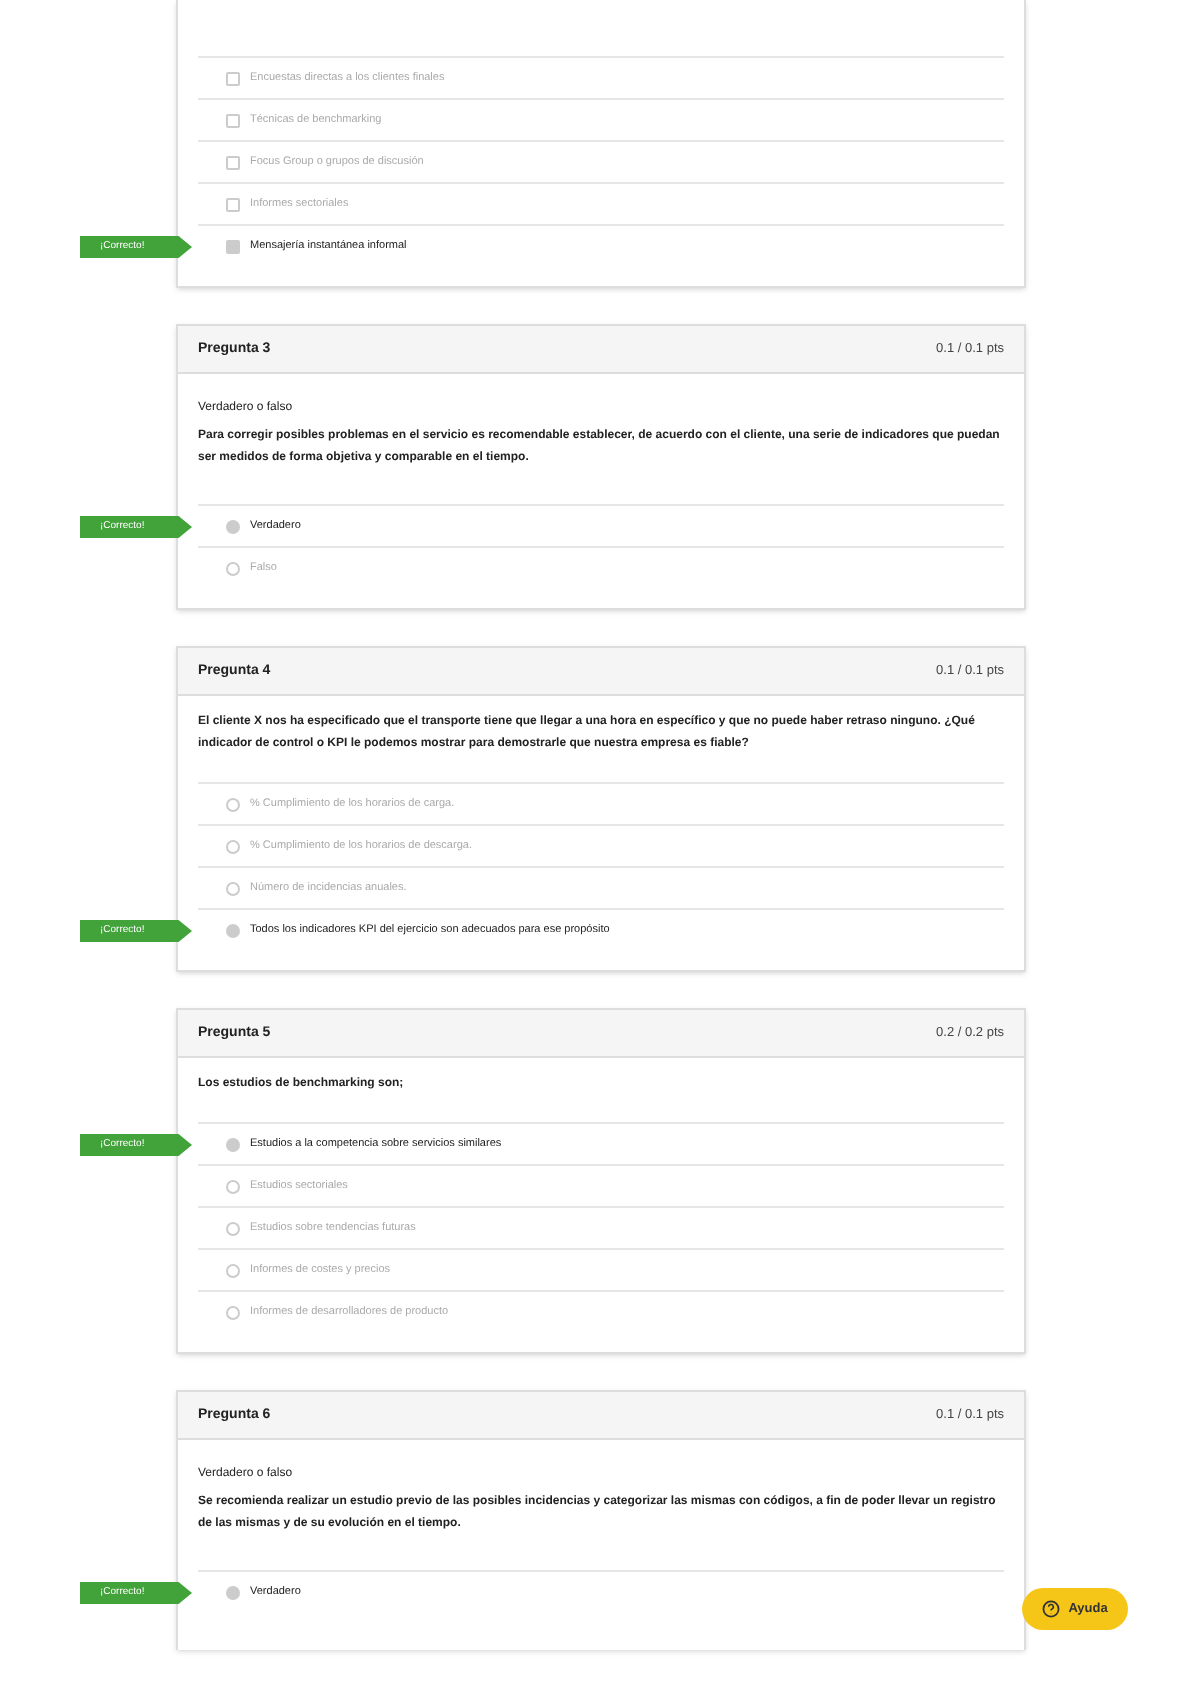 This screenshot has width=1200, height=1696. Describe the element at coordinates (1051, 1609) in the screenshot. I see `help-icon` at that location.